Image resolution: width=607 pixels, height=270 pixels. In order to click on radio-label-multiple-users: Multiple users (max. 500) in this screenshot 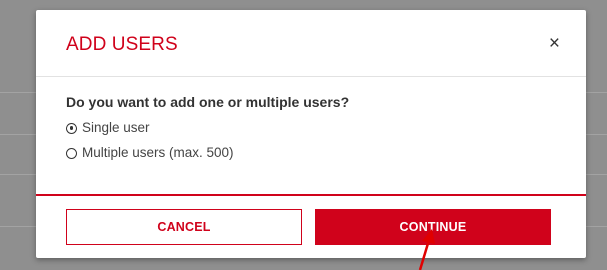, I will do `click(158, 152)`.